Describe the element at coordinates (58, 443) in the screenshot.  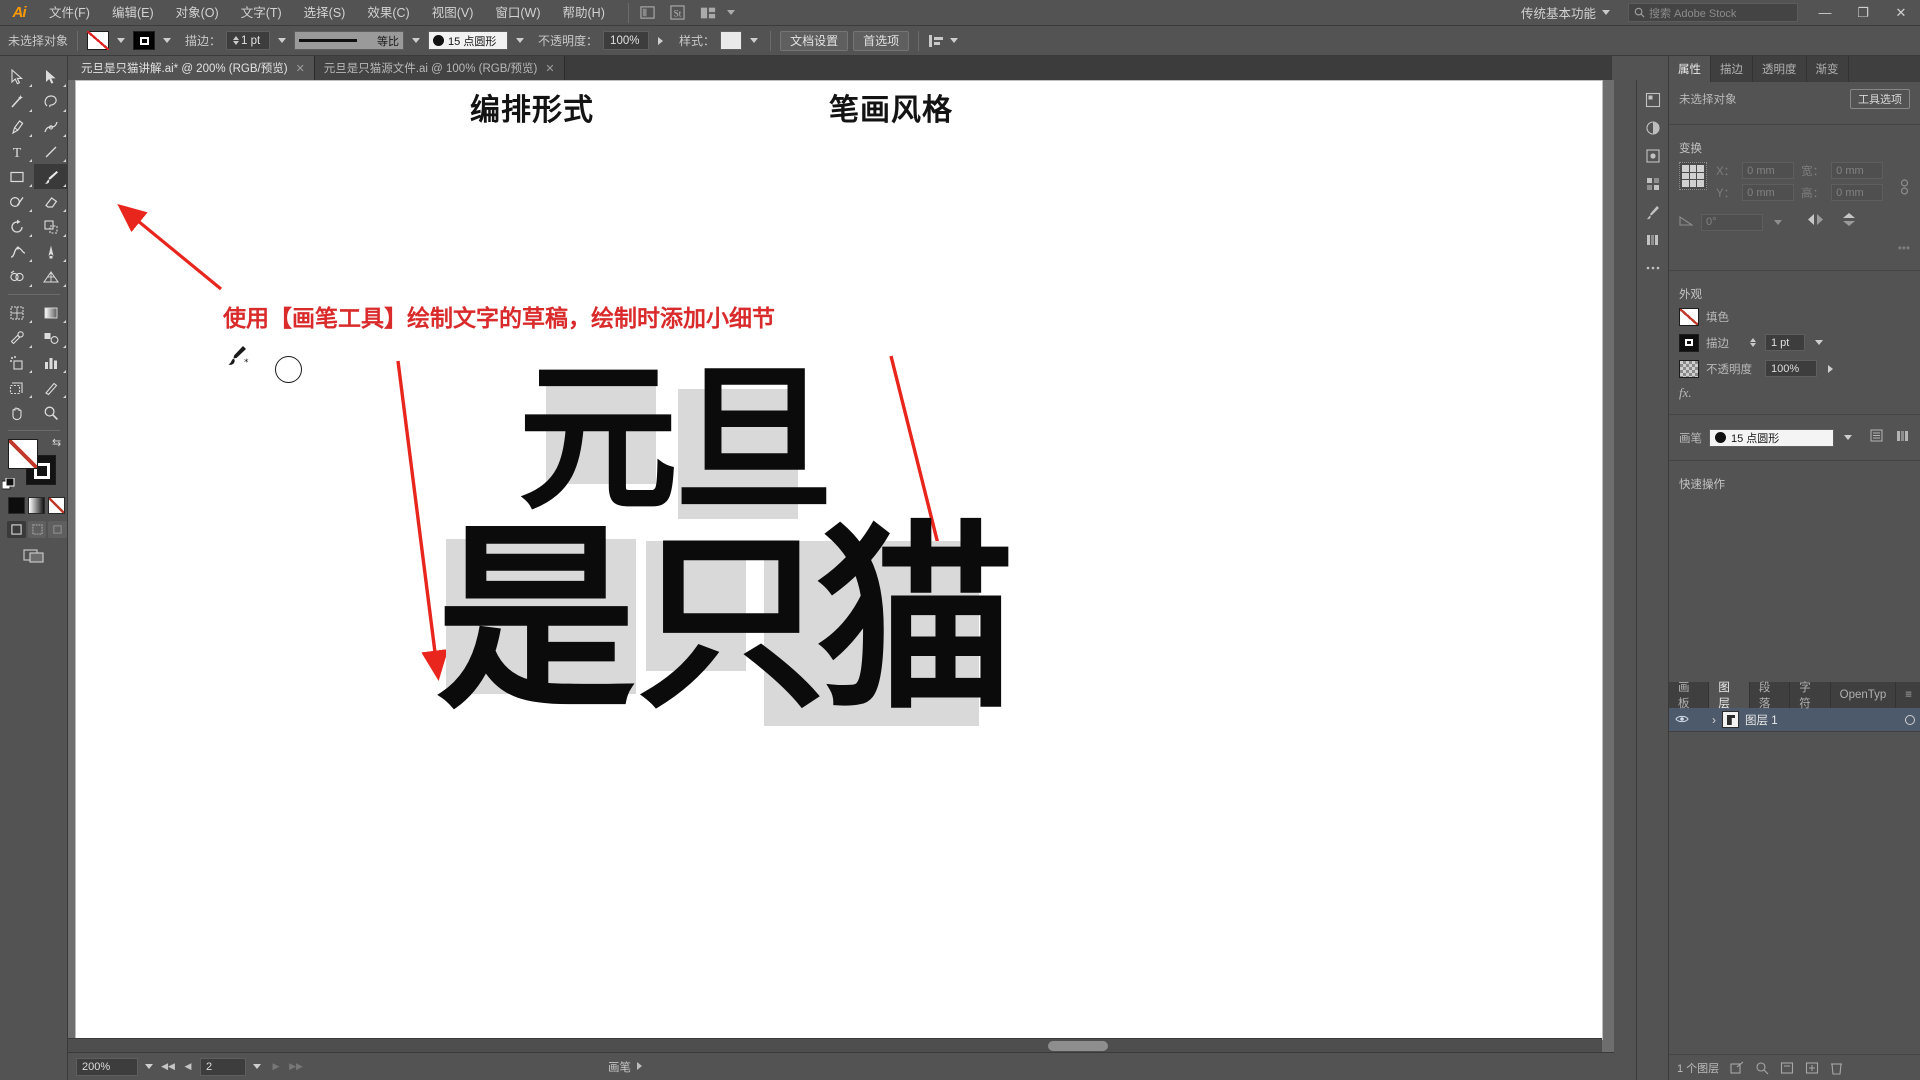
I see `swap-fill-stroke-icon: ⇆` at that location.